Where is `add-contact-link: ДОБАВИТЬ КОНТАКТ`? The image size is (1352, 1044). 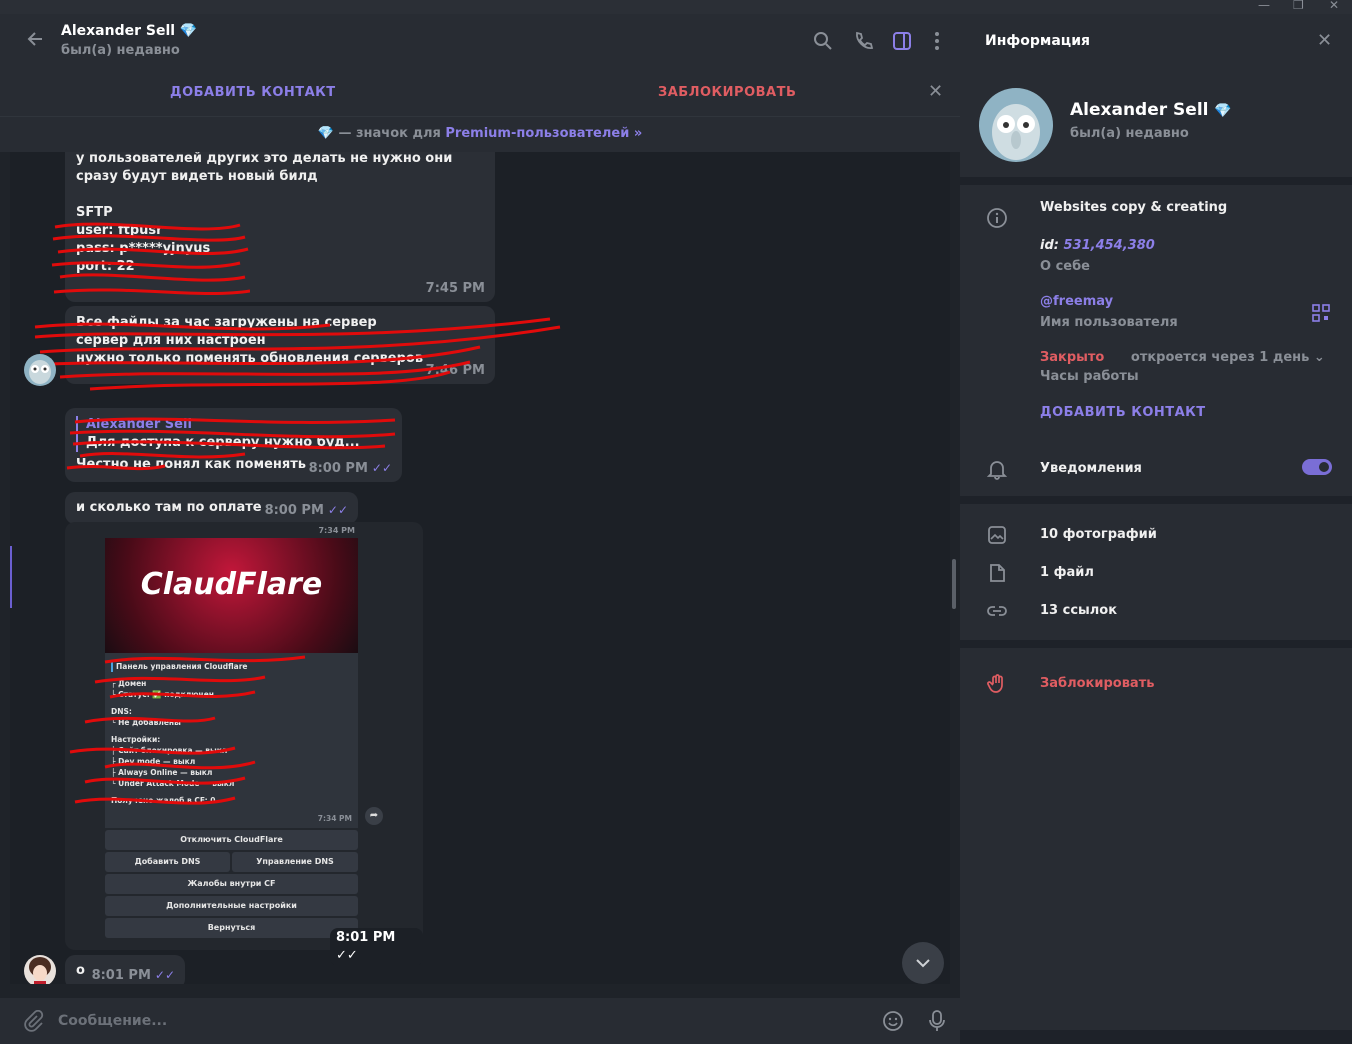 add-contact-link: ДОБАВИТЬ КОНТАКТ is located at coordinates (1123, 412).